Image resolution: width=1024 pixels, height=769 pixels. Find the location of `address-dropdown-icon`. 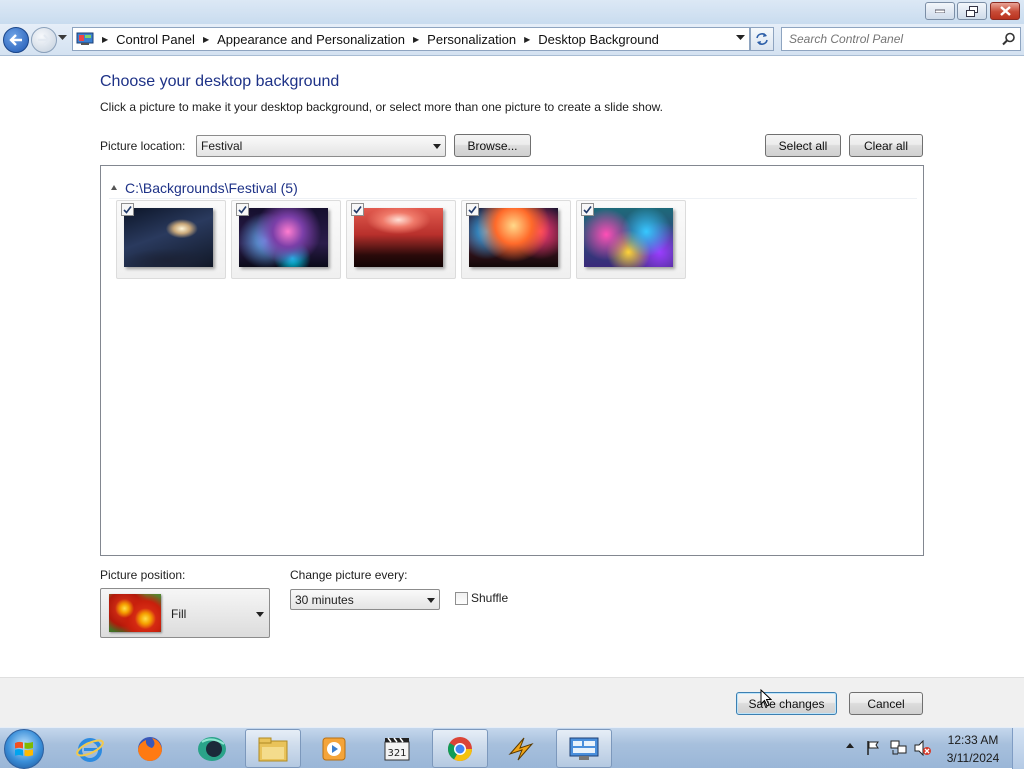

address-dropdown-icon is located at coordinates (740, 38).